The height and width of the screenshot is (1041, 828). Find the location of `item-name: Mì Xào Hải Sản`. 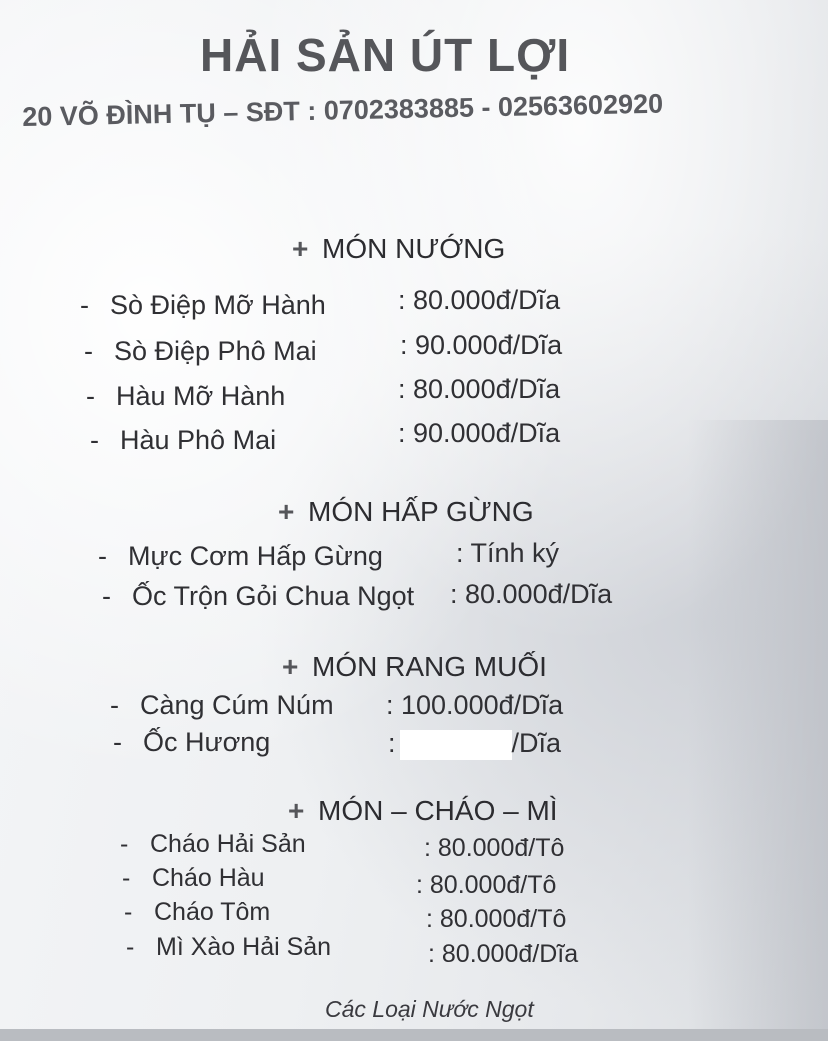

item-name: Mì Xào Hải Sản is located at coordinates (244, 947).